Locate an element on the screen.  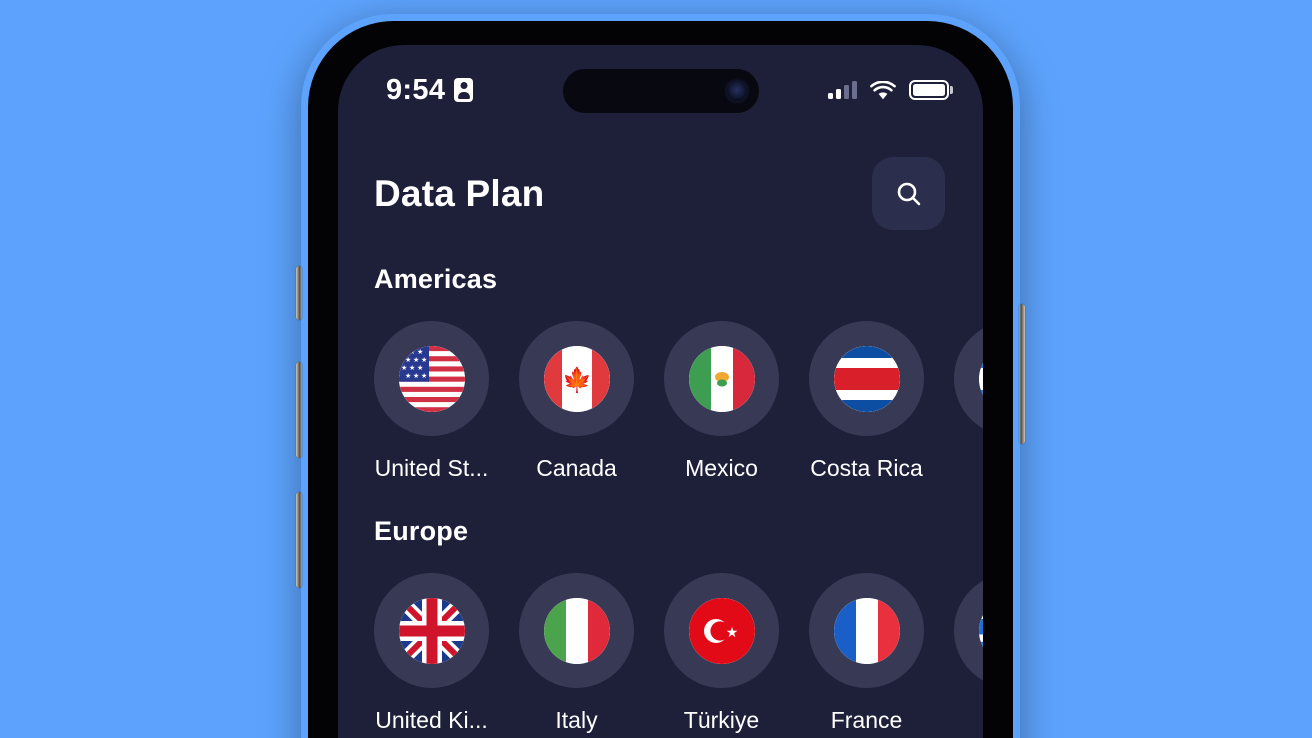
flag-us-icon: ★ ★ ★ ★ ★ ★ ★ ★ ★ ★ ★ ★ is located at coordinates (431, 378).